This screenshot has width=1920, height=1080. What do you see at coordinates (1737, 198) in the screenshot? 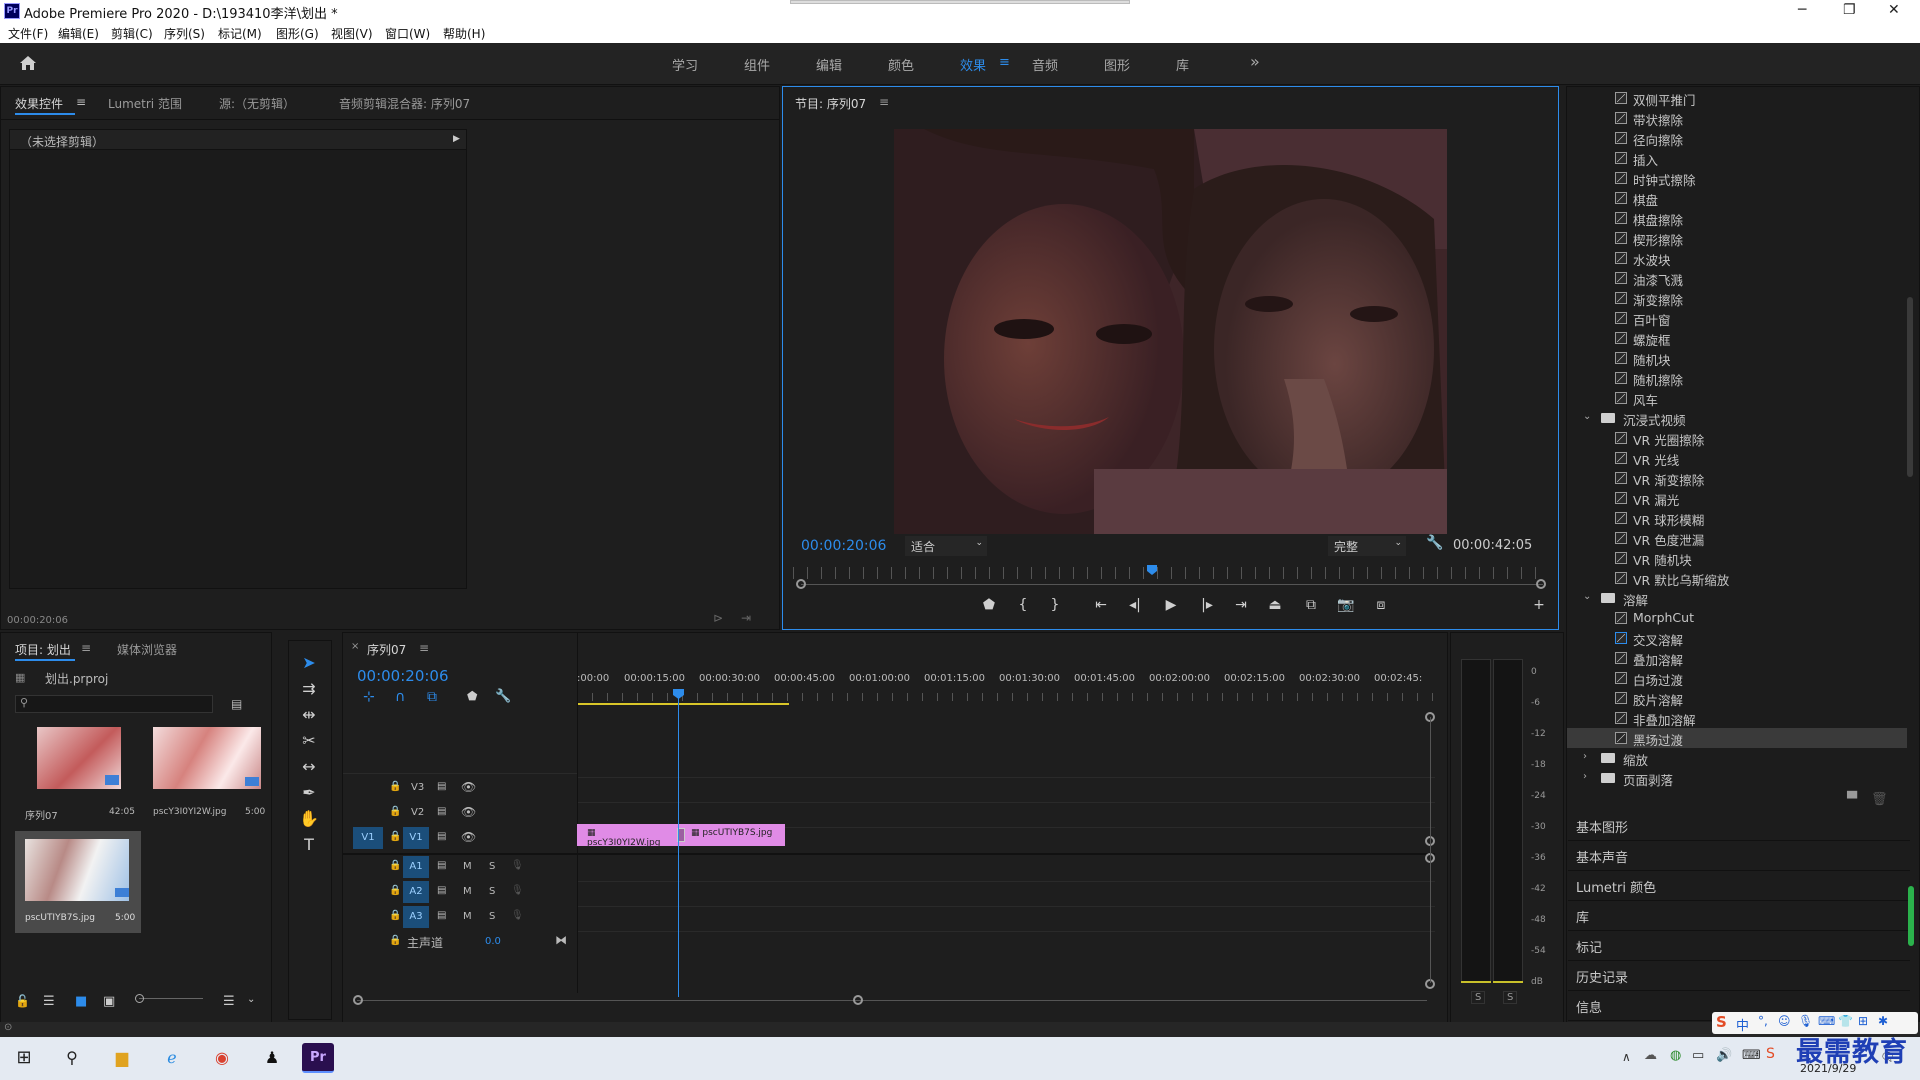
I see `effects-item: 棋盘` at bounding box center [1737, 198].